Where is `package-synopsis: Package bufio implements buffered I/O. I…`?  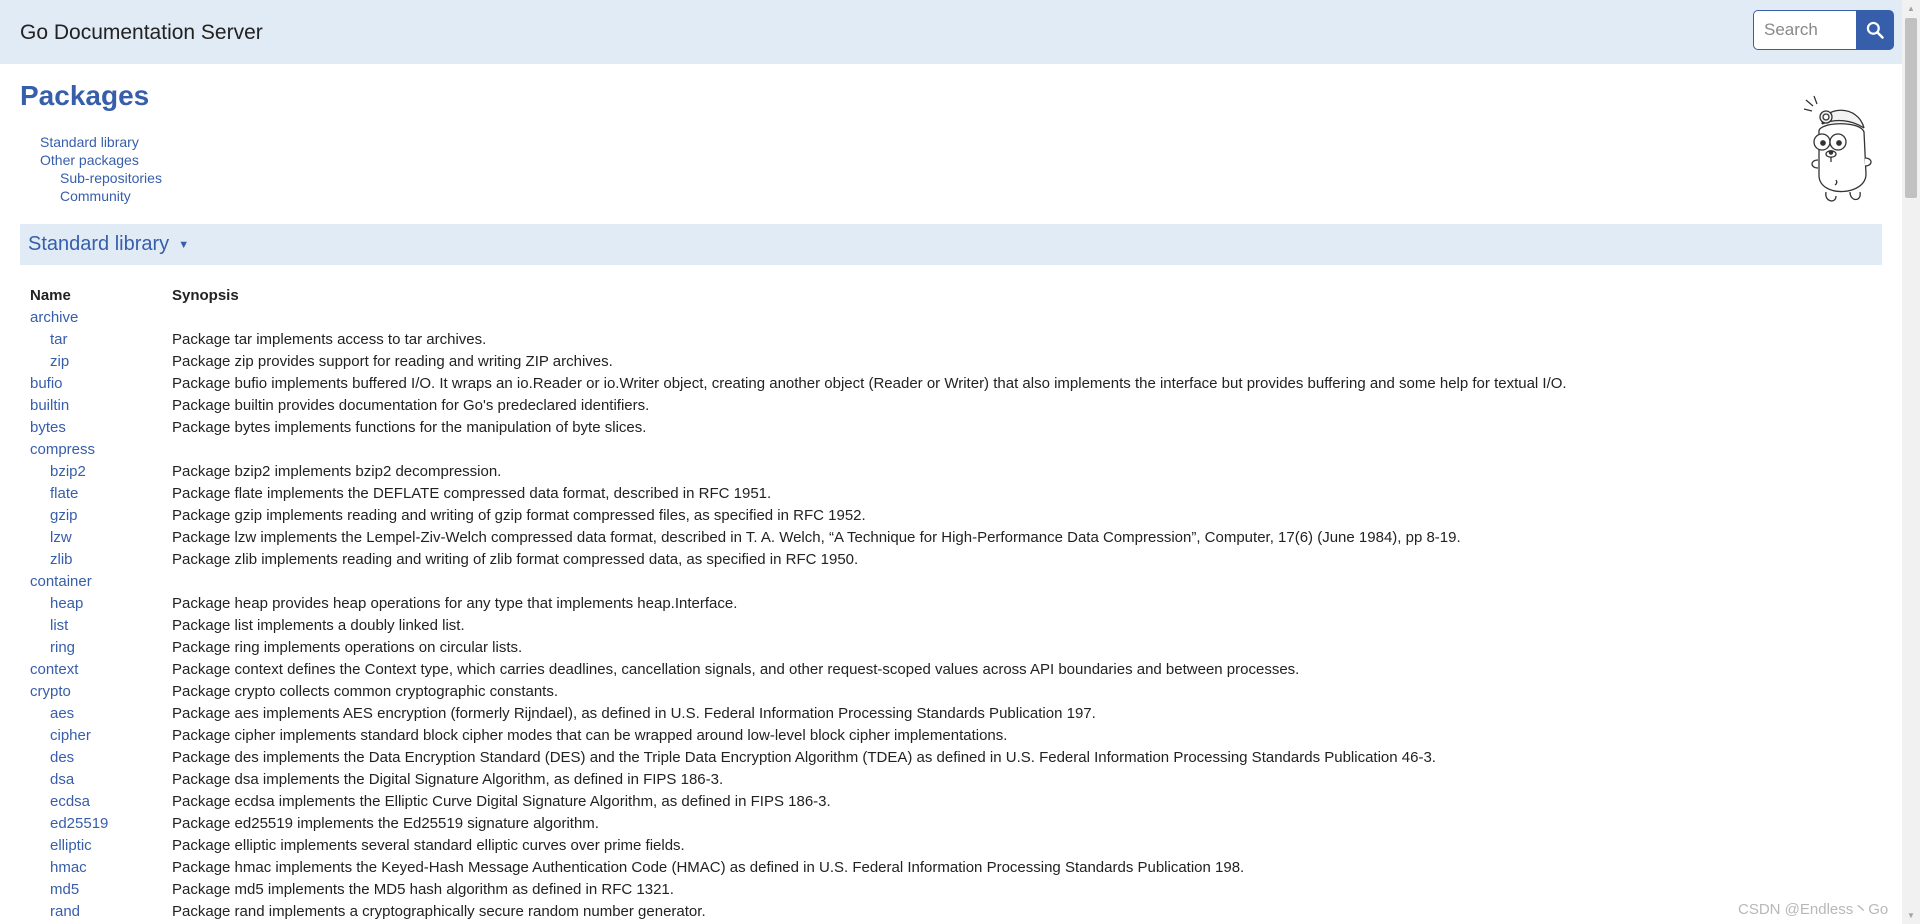
package-synopsis: Package bufio implements buffered I/O. I… is located at coordinates (869, 383).